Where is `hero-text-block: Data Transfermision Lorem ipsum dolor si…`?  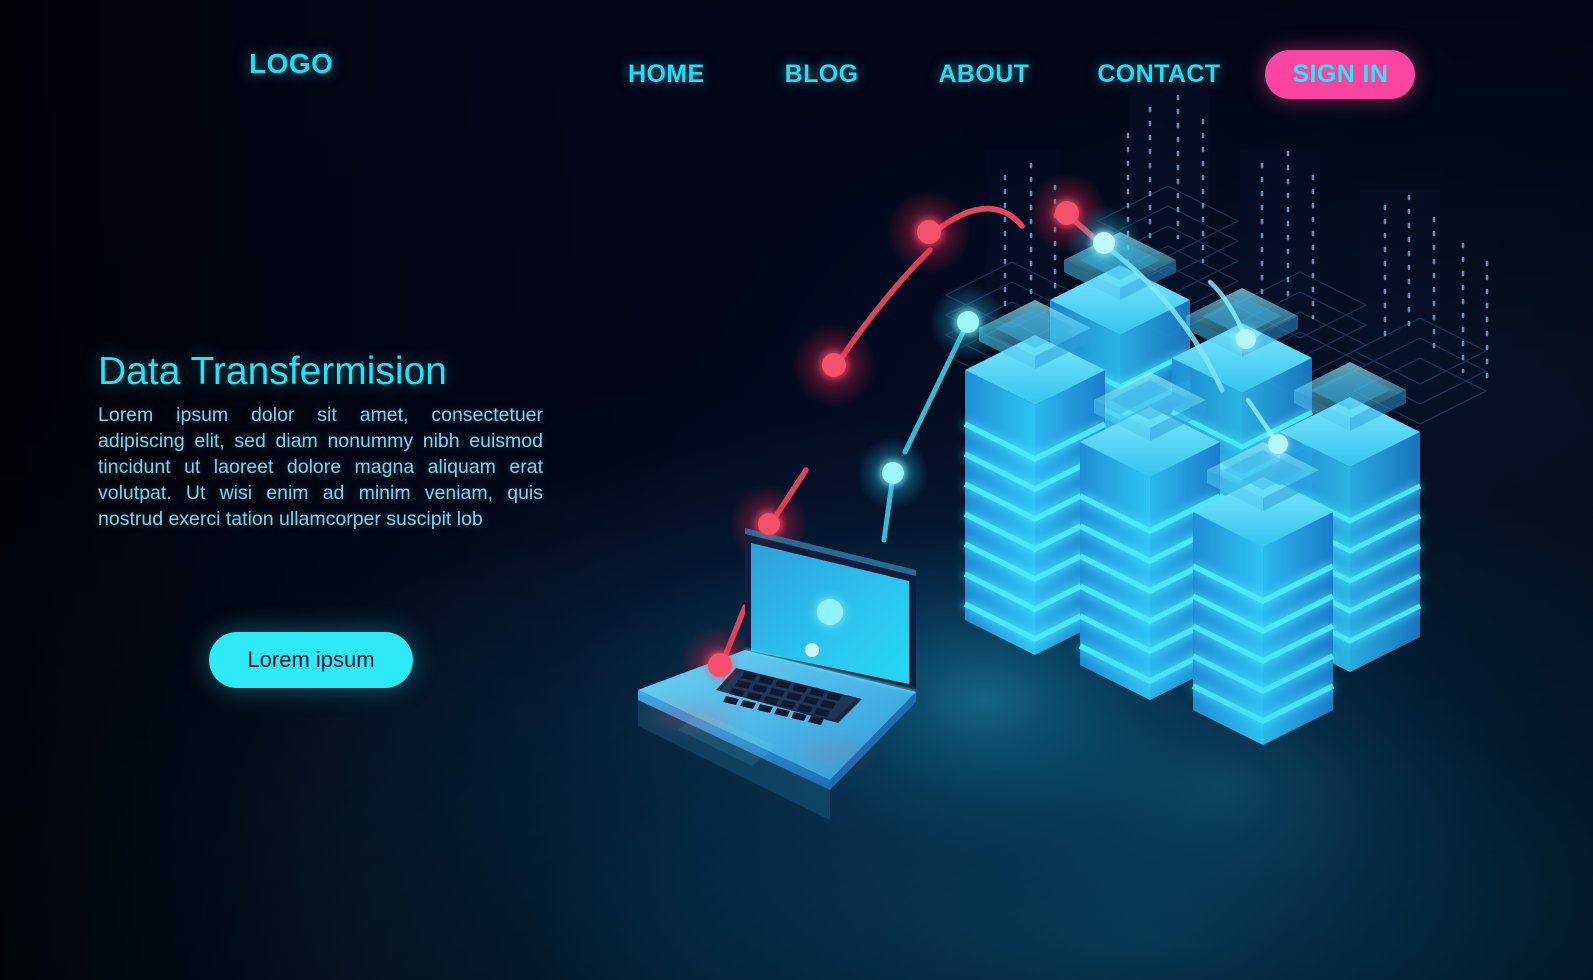
hero-text-block: Data Transfermision Lorem ipsum dolor si… is located at coordinates (320, 441).